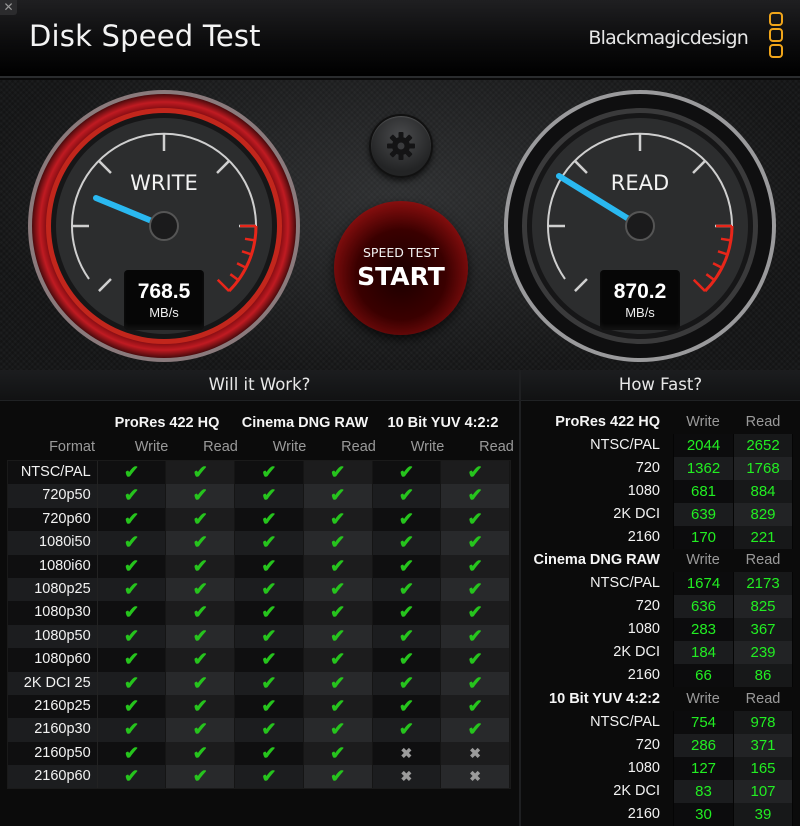 The width and height of the screenshot is (800, 826). What do you see at coordinates (53, 660) in the screenshot?
I see `format-label: 1080p60` at bounding box center [53, 660].